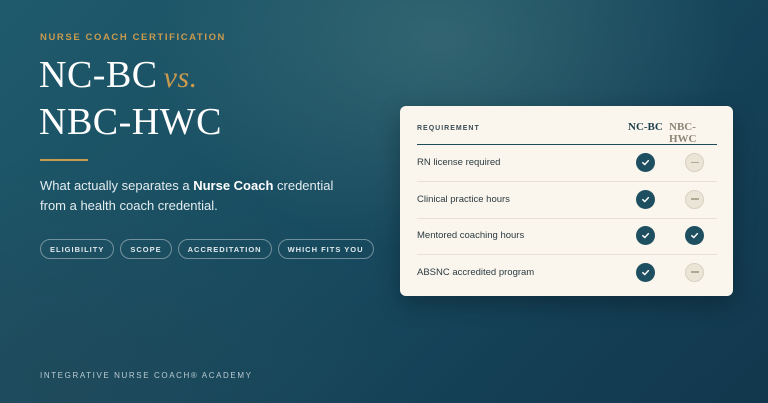 This screenshot has height=403, width=768. Describe the element at coordinates (448, 128) in the screenshot. I see `requirement-column-header: REQUIREMENT` at that location.